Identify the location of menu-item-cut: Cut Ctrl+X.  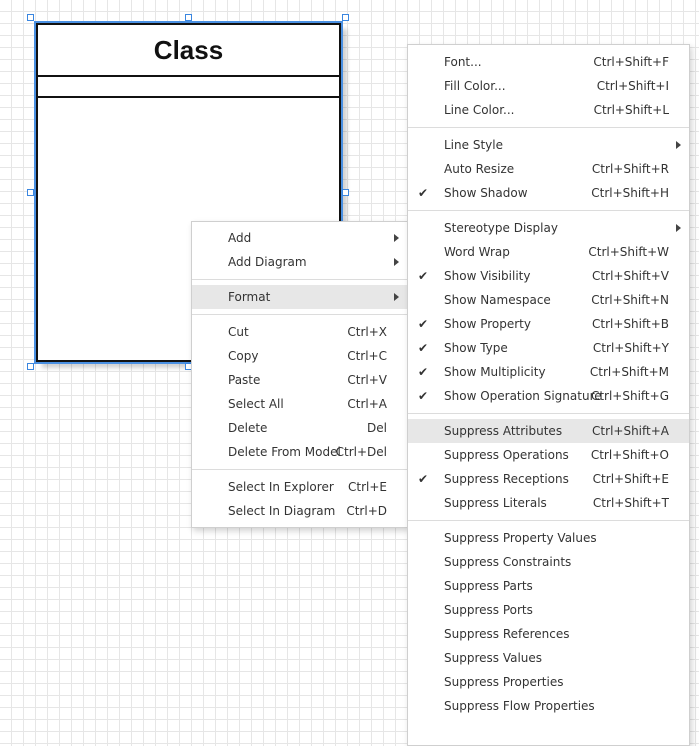
(299, 332).